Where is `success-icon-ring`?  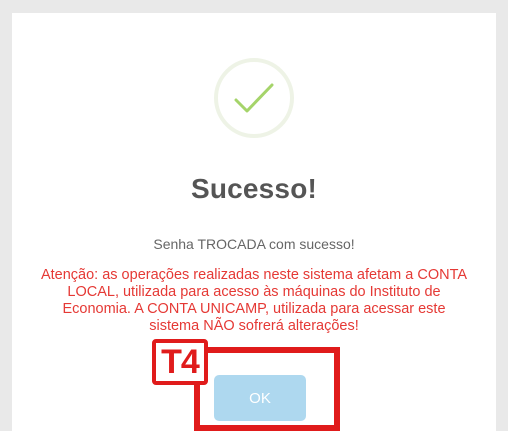
success-icon-ring is located at coordinates (254, 98).